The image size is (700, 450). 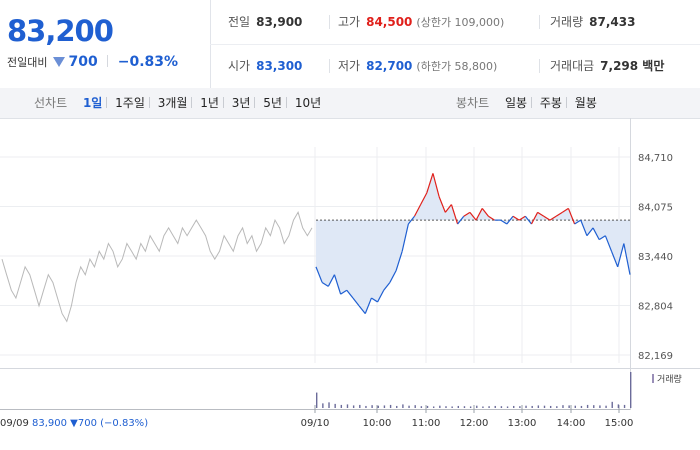 I want to click on x-tick-label: 12:00, so click(x=474, y=423).